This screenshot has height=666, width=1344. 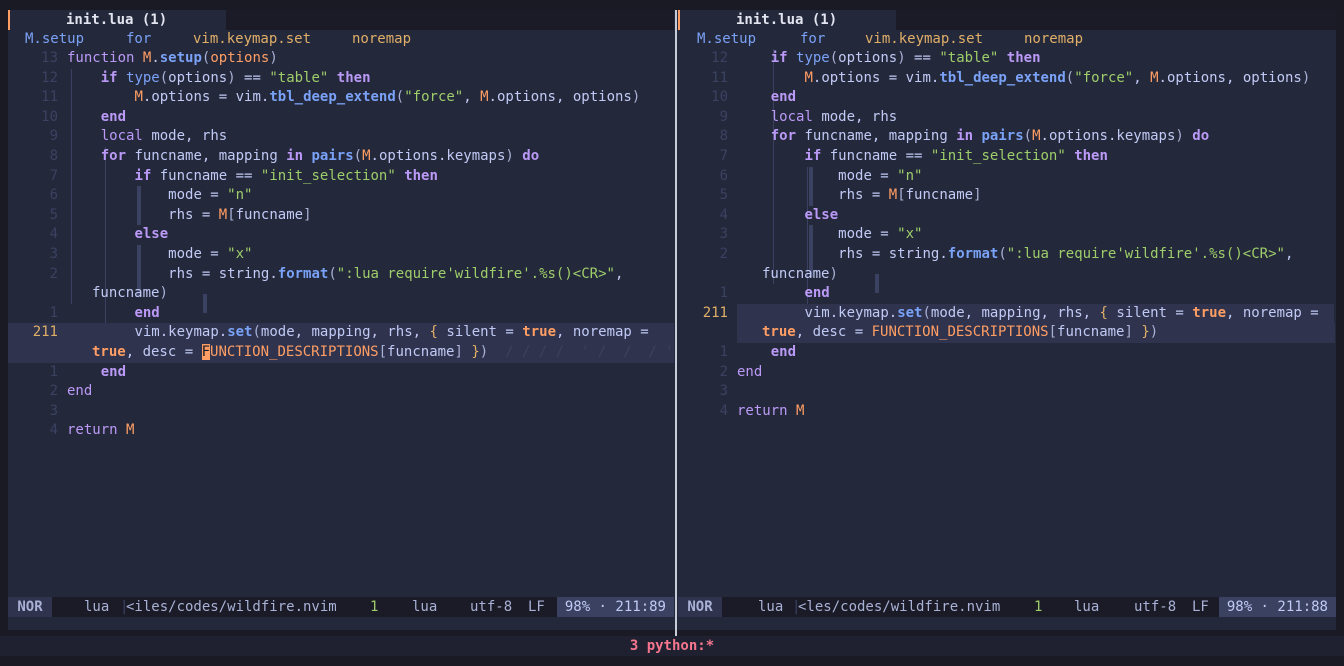 I want to click on tmux-window-tab: 3 python:*, so click(x=672, y=646).